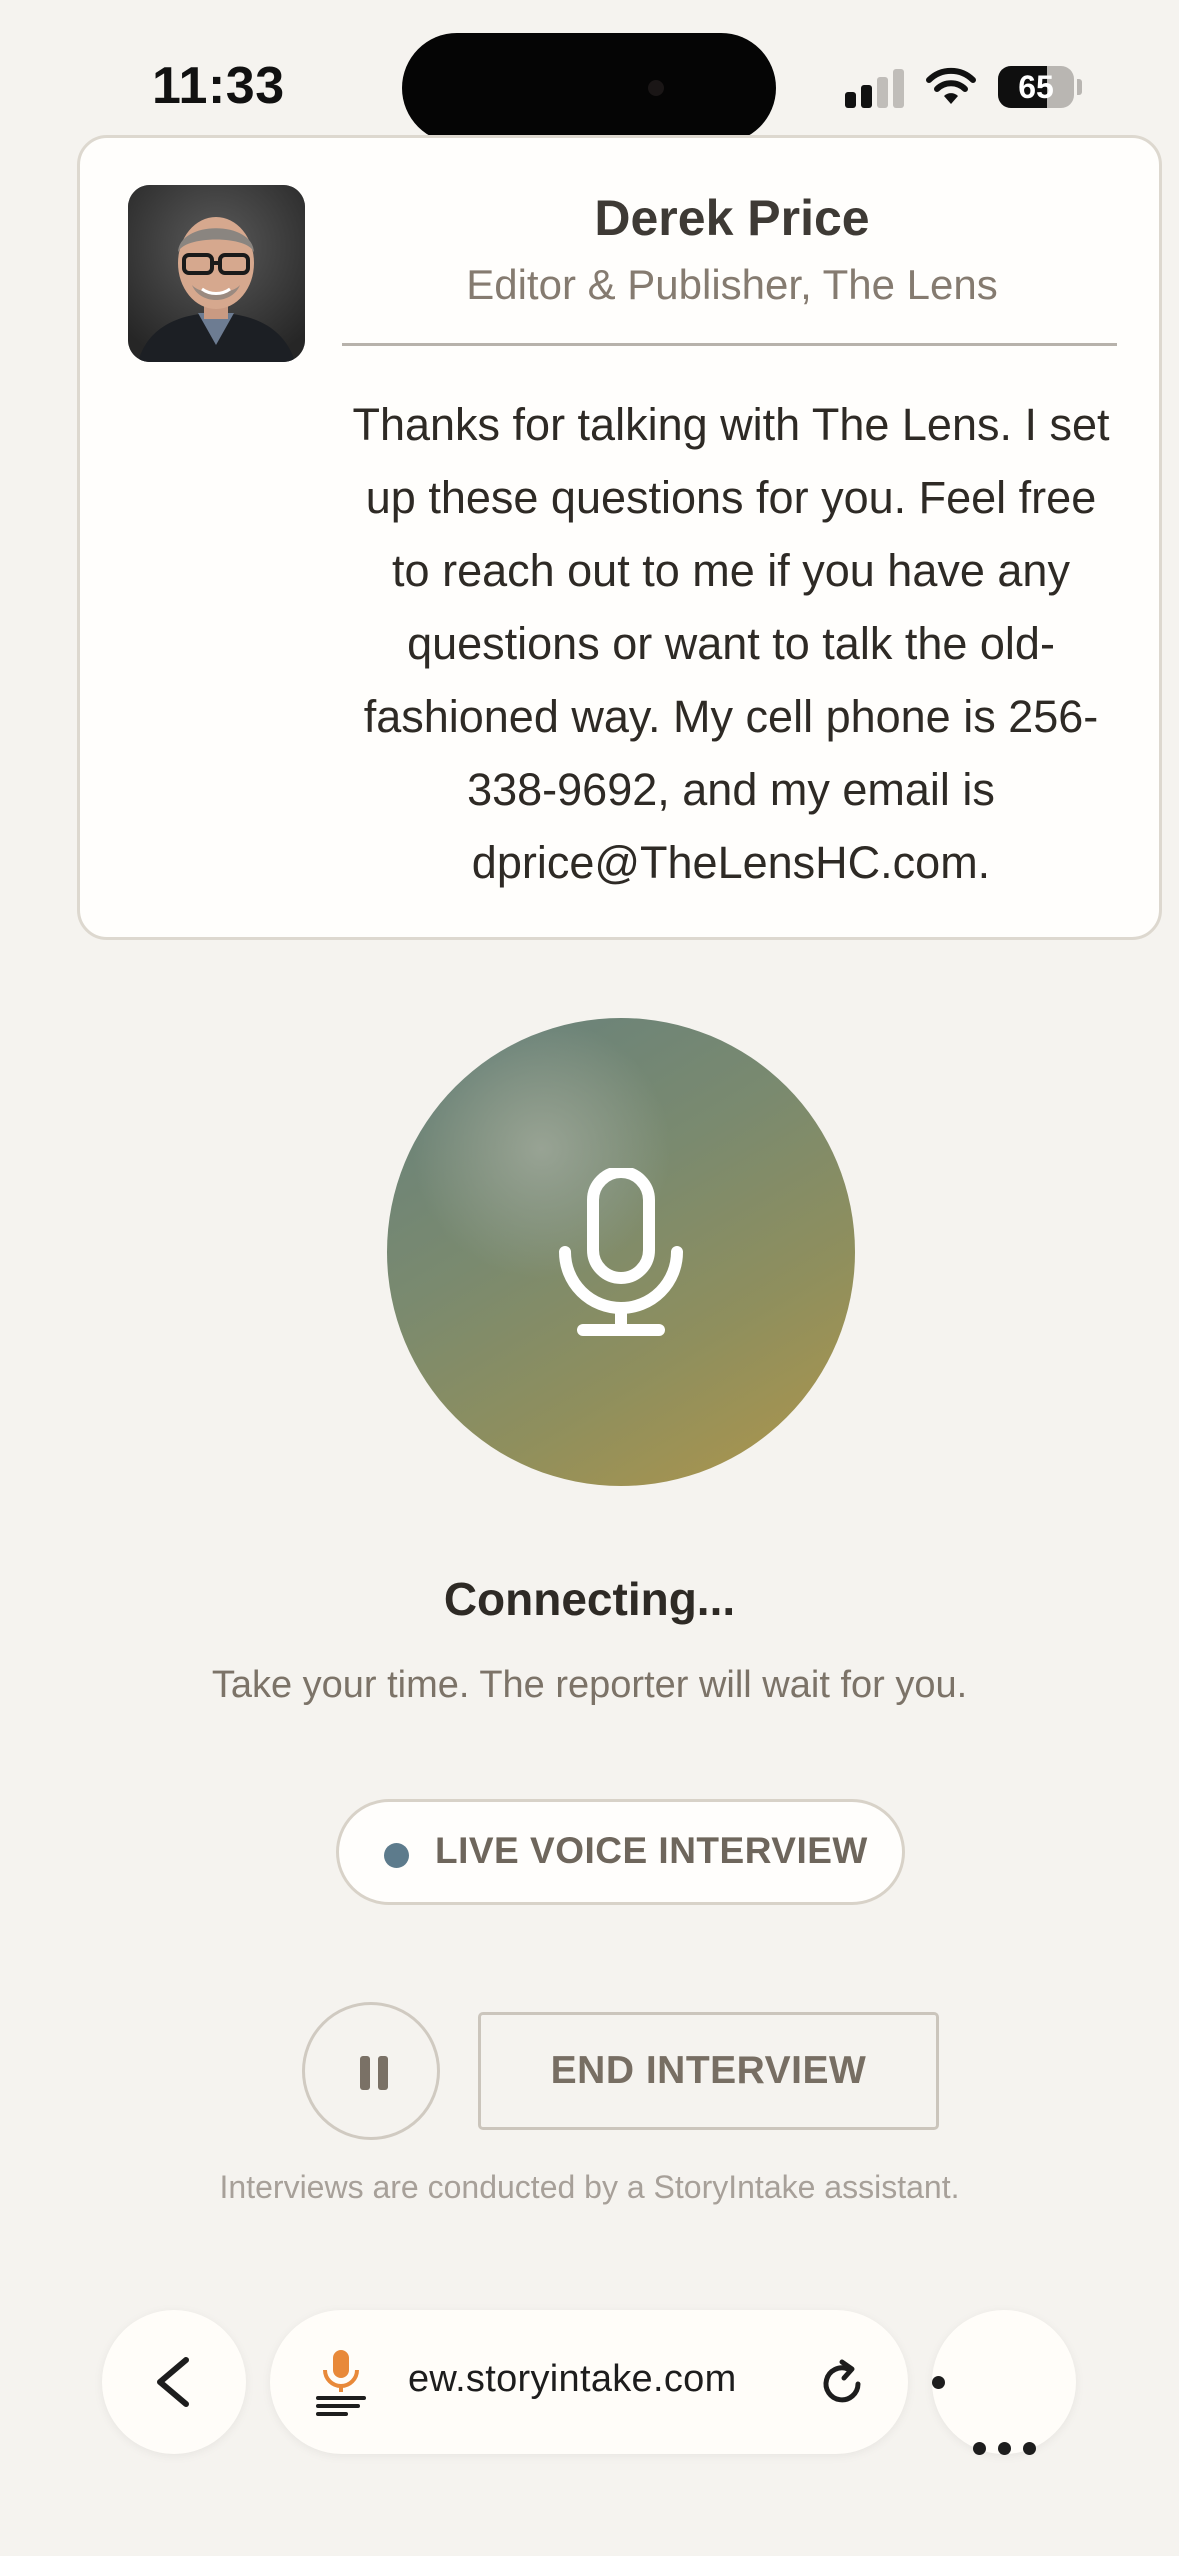 The image size is (1179, 2556). I want to click on back-button, so click(174, 2382).